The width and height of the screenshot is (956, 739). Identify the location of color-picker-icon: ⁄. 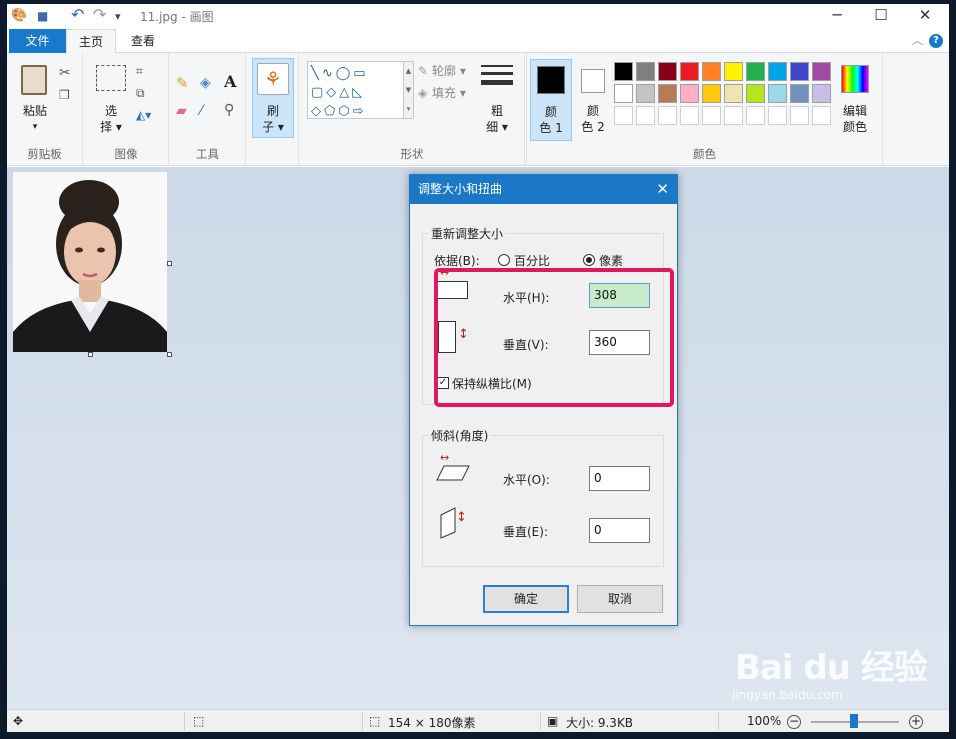
(201, 111).